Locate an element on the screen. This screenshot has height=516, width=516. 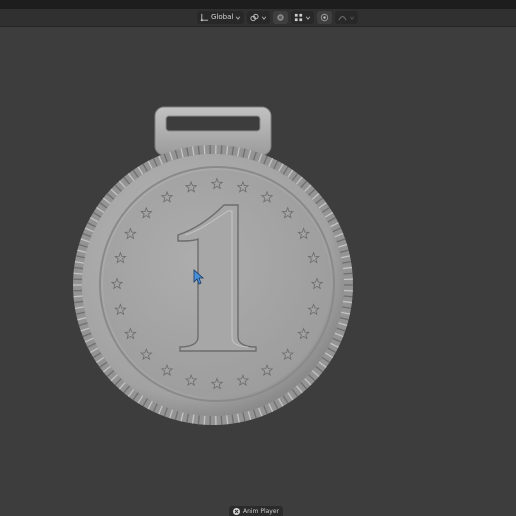
close-icon is located at coordinates (236, 511).